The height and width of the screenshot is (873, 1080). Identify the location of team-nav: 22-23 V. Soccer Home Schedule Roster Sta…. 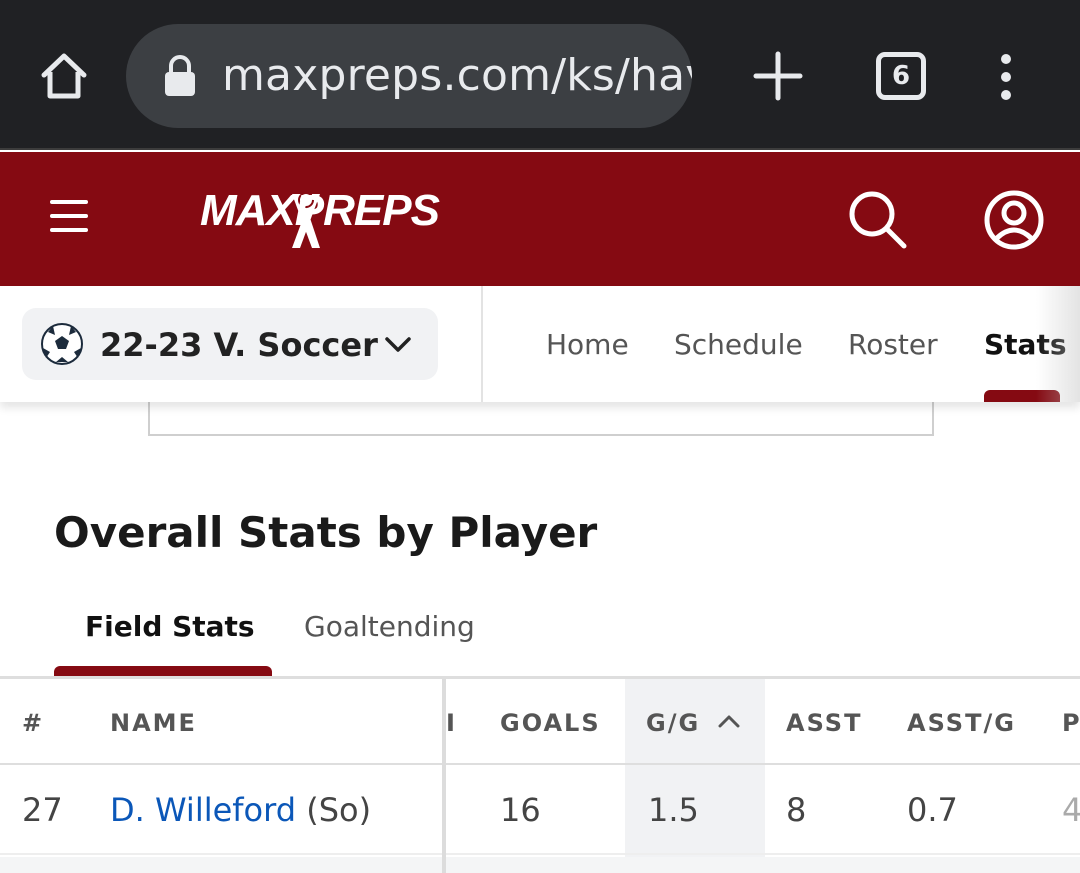
(540, 344).